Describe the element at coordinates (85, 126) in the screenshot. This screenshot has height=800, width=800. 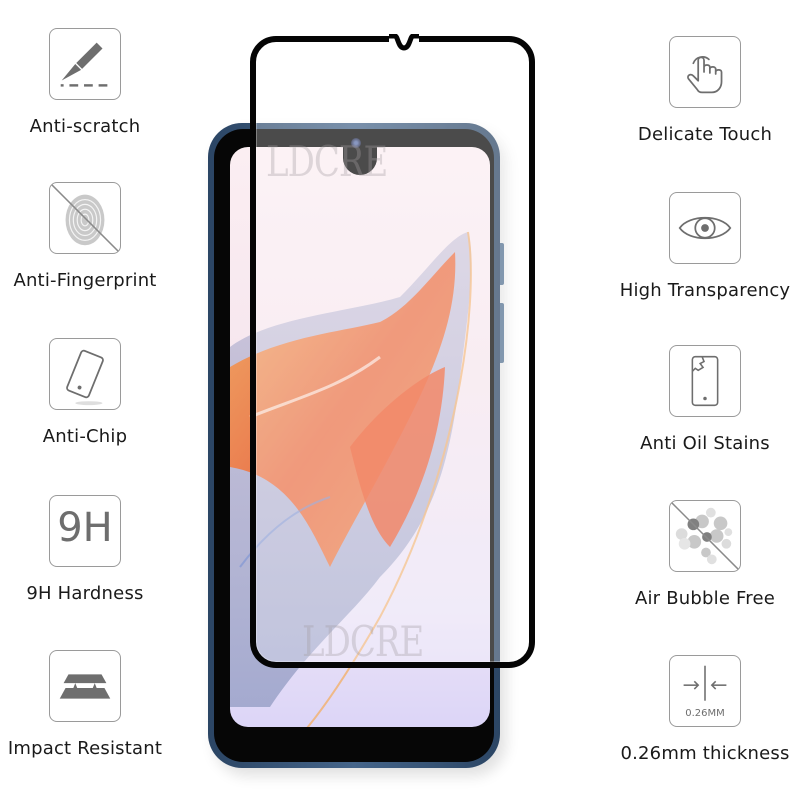
I see `feature-label: Anti-scratch` at that location.